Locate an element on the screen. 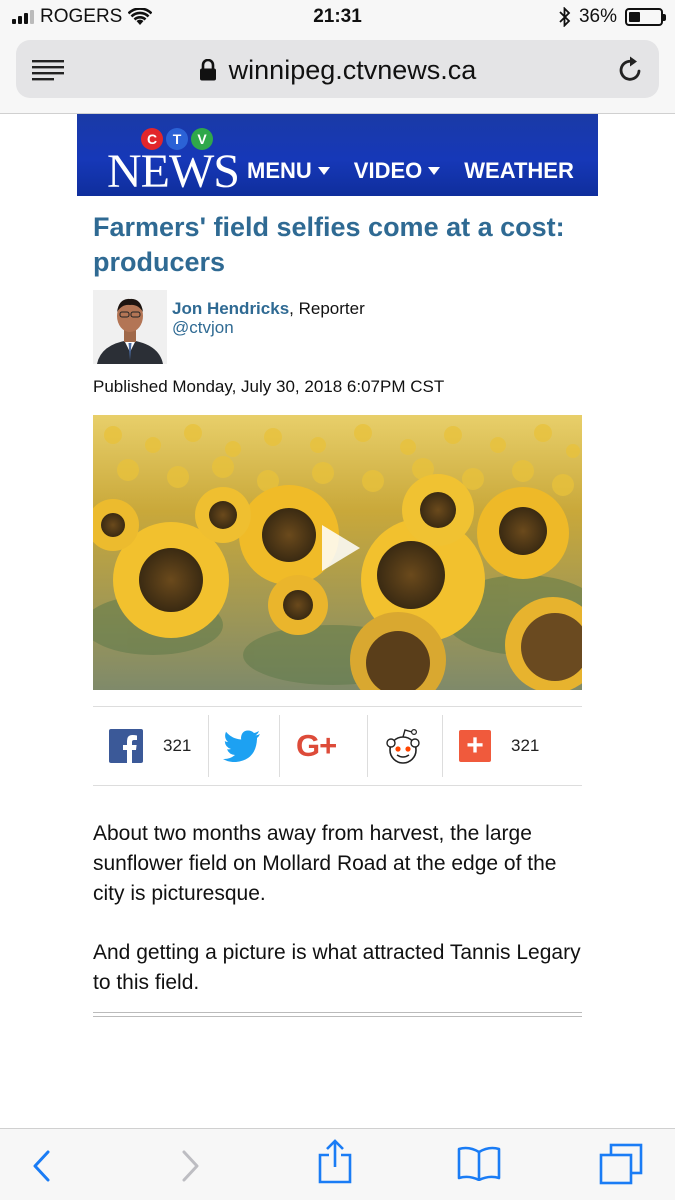 The height and width of the screenshot is (1200, 675). twitter-icon is located at coordinates (241, 746).